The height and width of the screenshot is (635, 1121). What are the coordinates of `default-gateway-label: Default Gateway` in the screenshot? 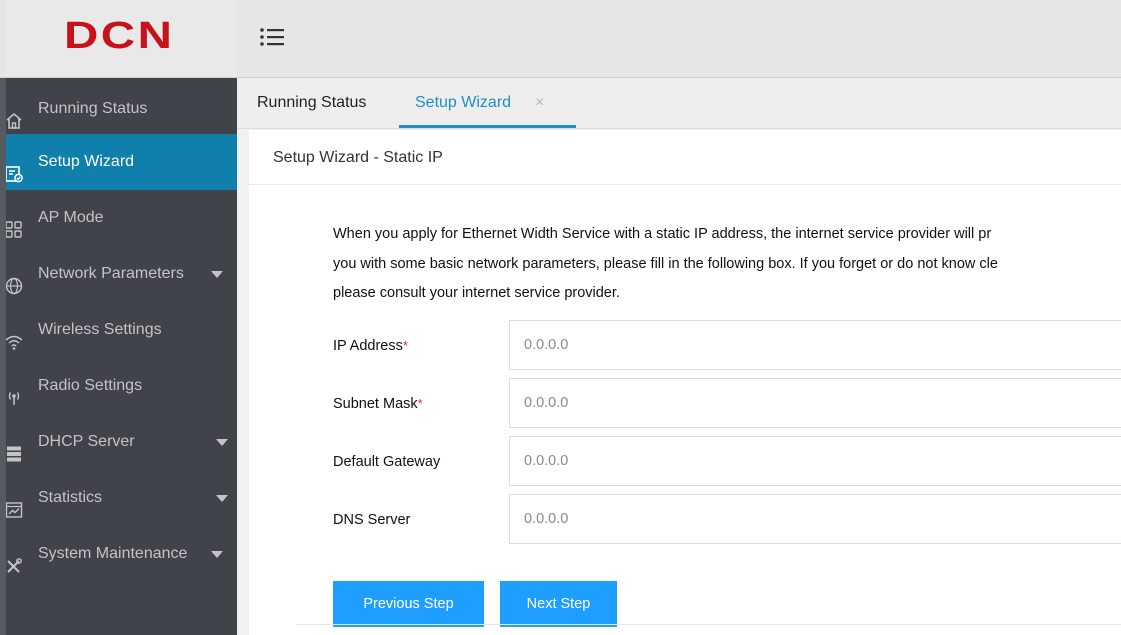 It's located at (387, 462).